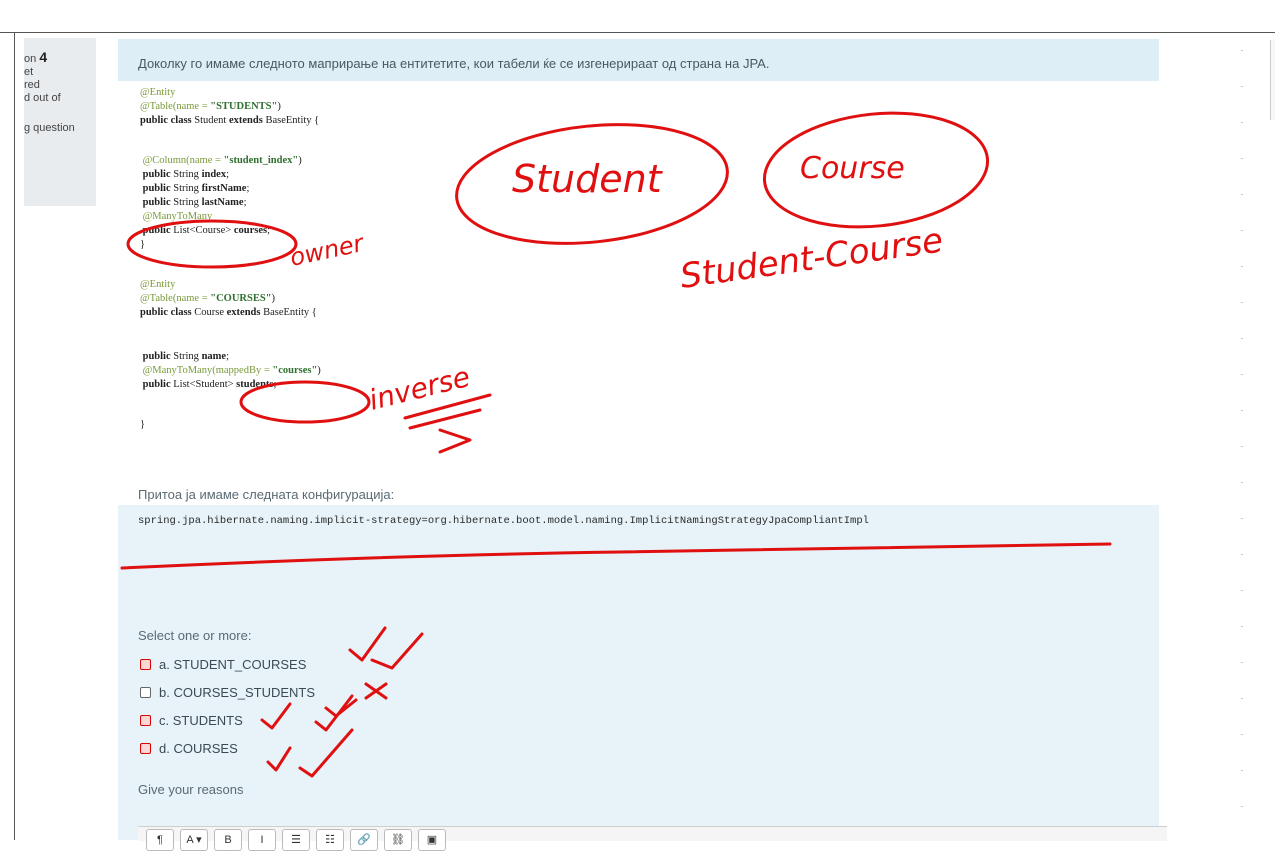 This screenshot has width=1275, height=851. What do you see at coordinates (42, 98) in the screenshot?
I see `question-marks: d out of` at bounding box center [42, 98].